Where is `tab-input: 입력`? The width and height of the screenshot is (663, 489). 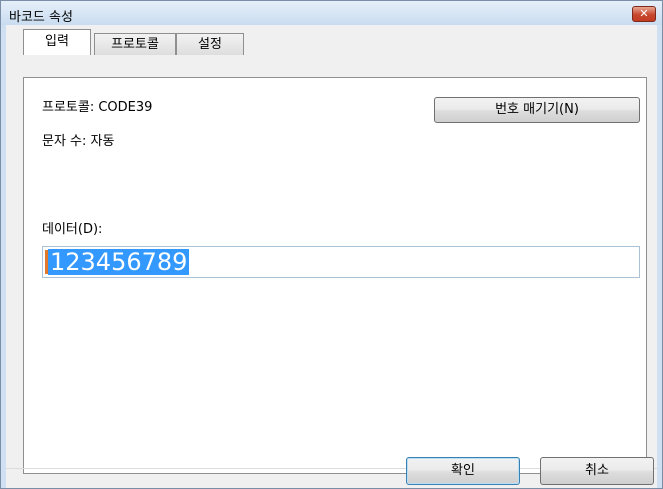
tab-input: 입력 is located at coordinates (57, 42).